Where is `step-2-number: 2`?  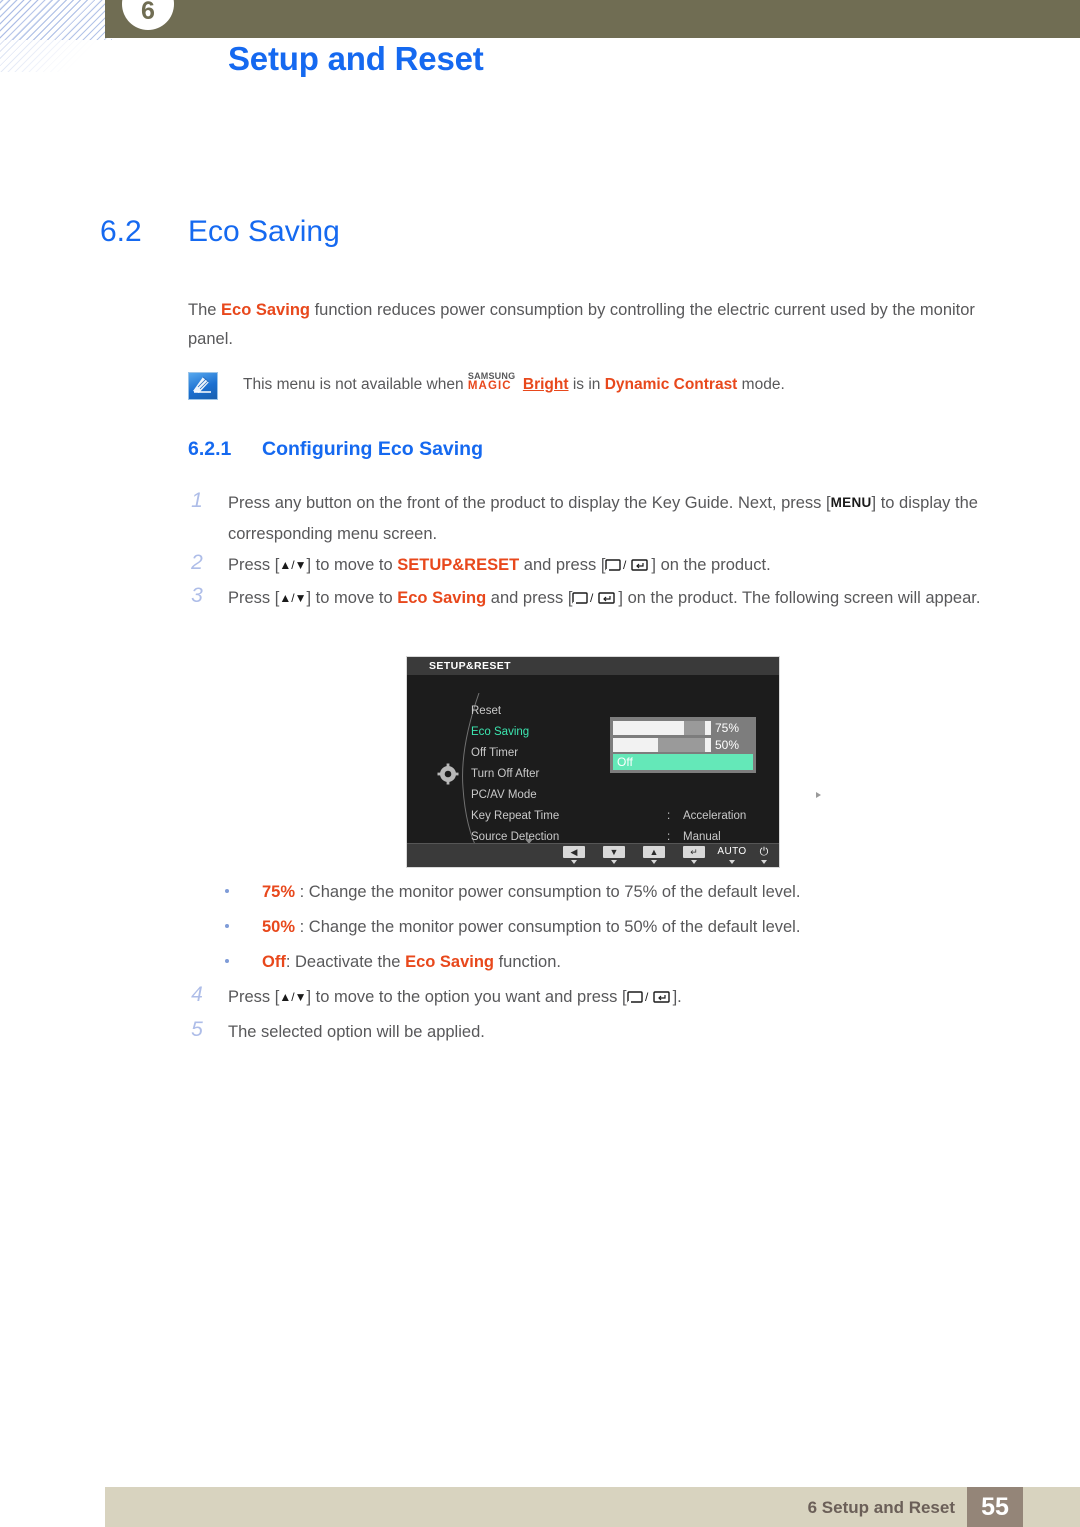 step-2-number: 2 is located at coordinates (197, 562).